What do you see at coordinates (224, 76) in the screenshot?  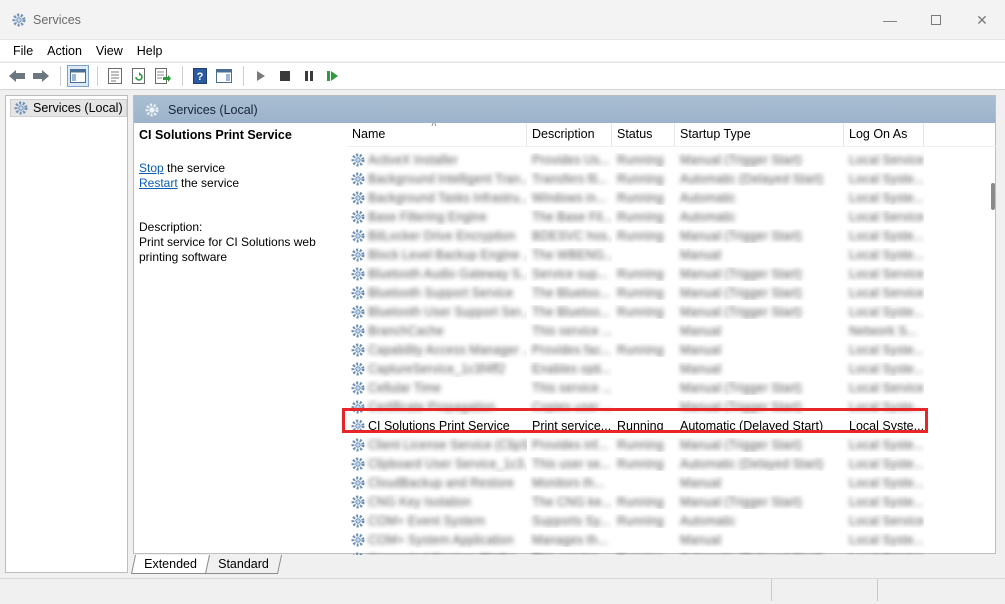 I see `show-hide-action-pane-button` at bounding box center [224, 76].